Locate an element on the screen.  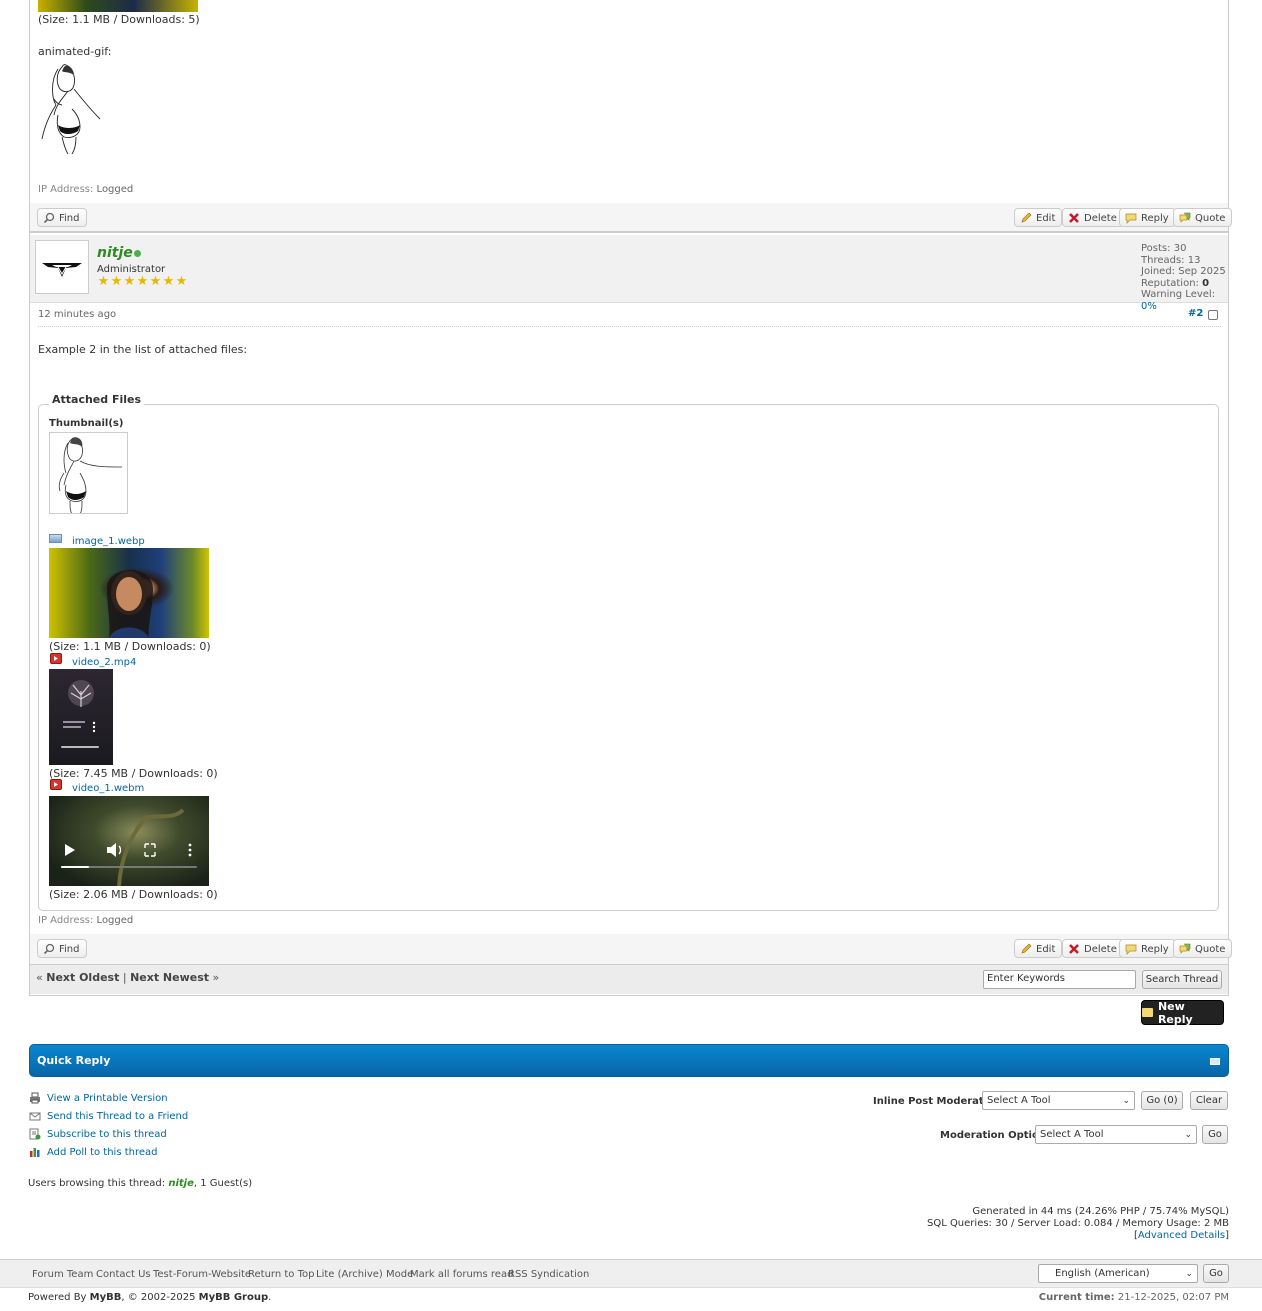
post2-username: nitje is located at coordinates (115, 253).